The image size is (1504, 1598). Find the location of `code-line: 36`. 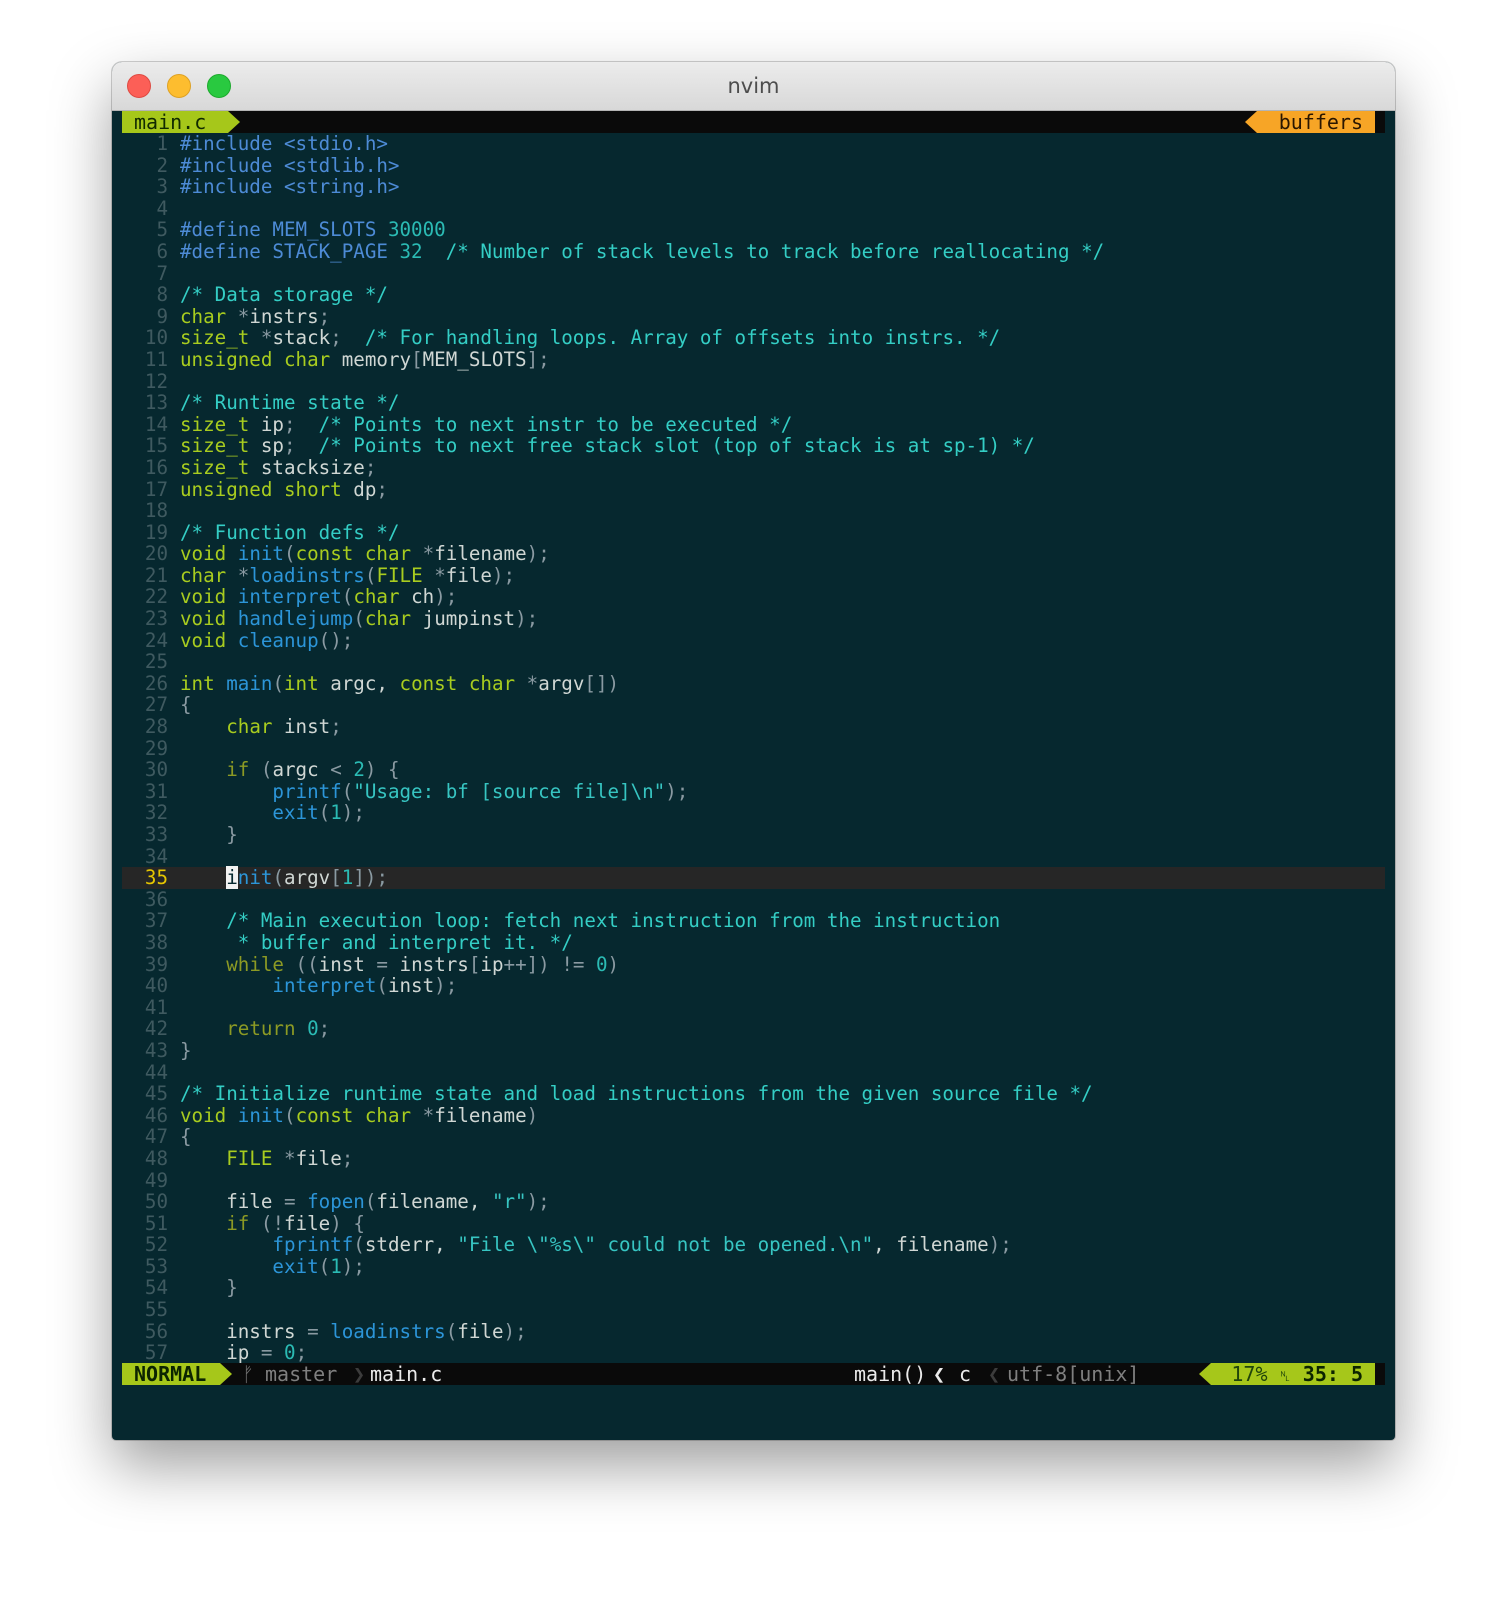

code-line: 36 is located at coordinates (753, 900).